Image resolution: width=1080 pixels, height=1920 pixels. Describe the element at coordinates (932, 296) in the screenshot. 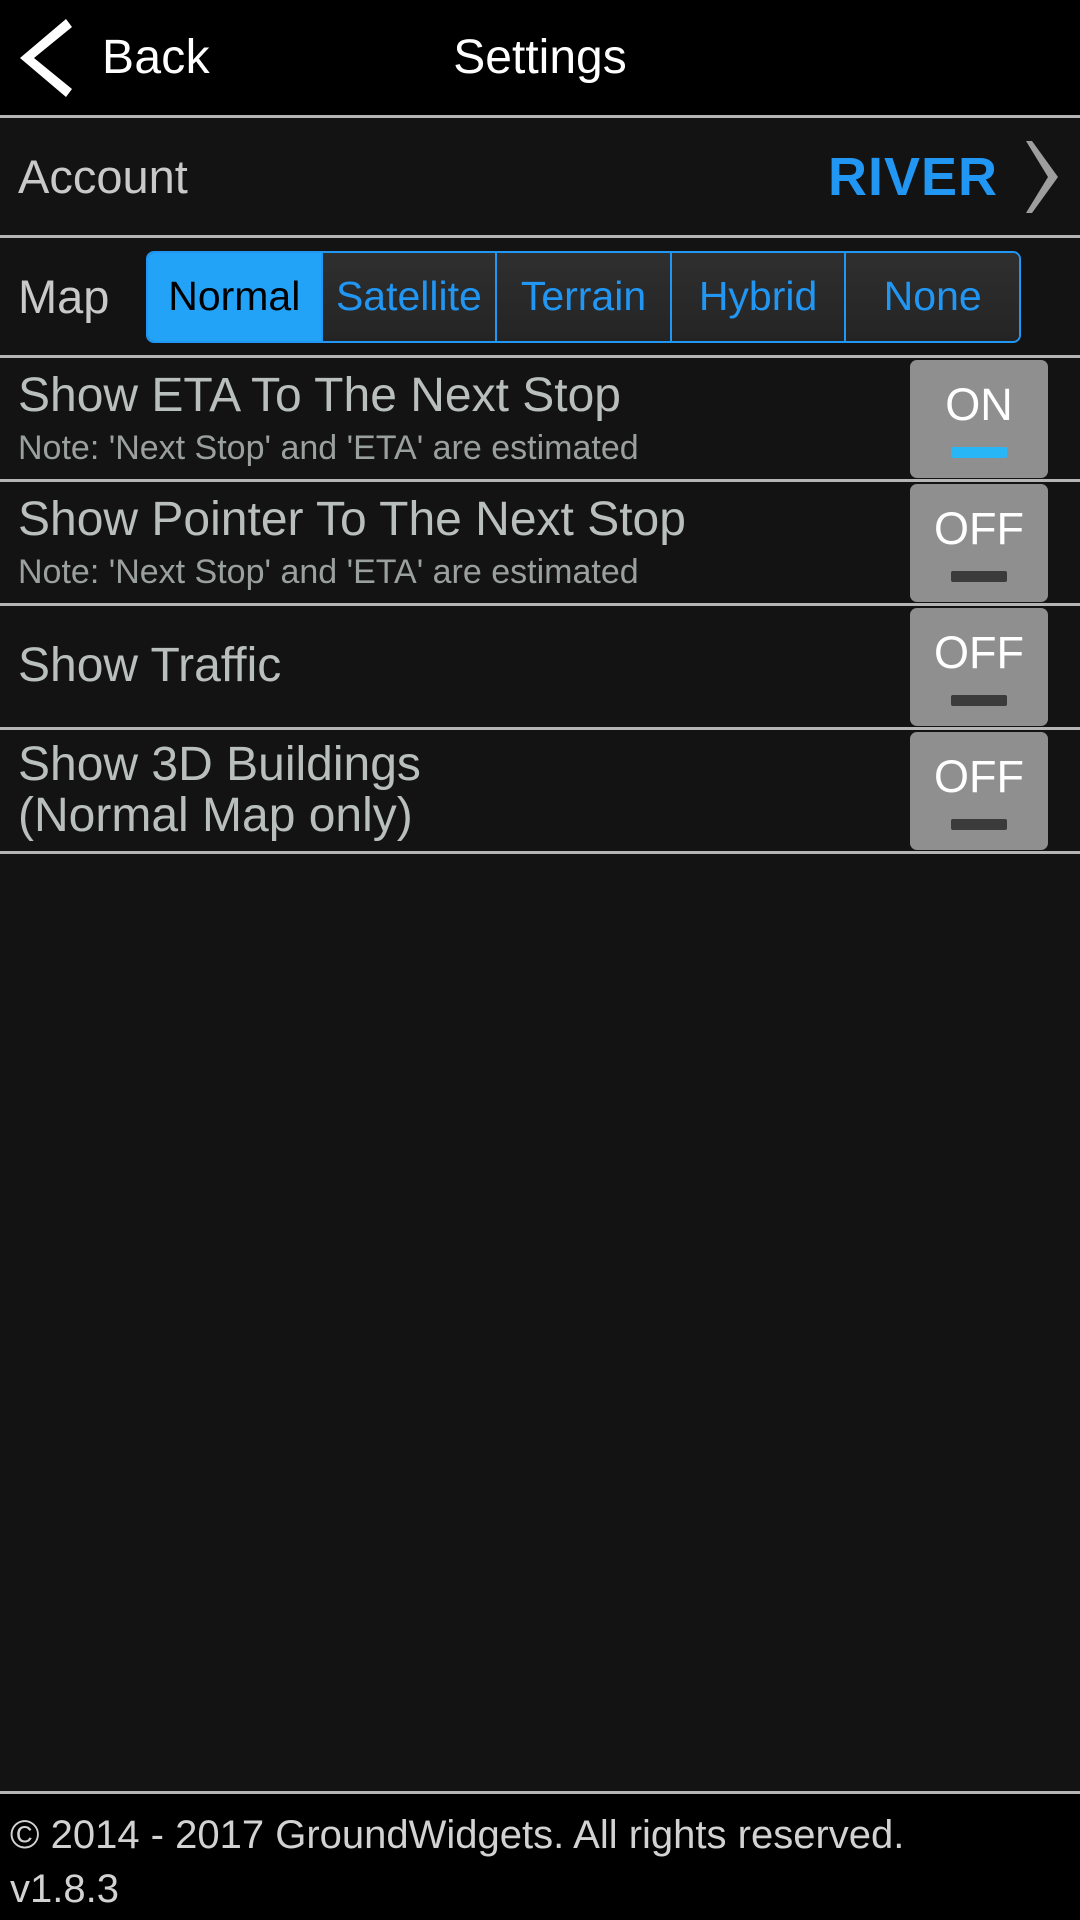

I see `map-option-none: None` at that location.